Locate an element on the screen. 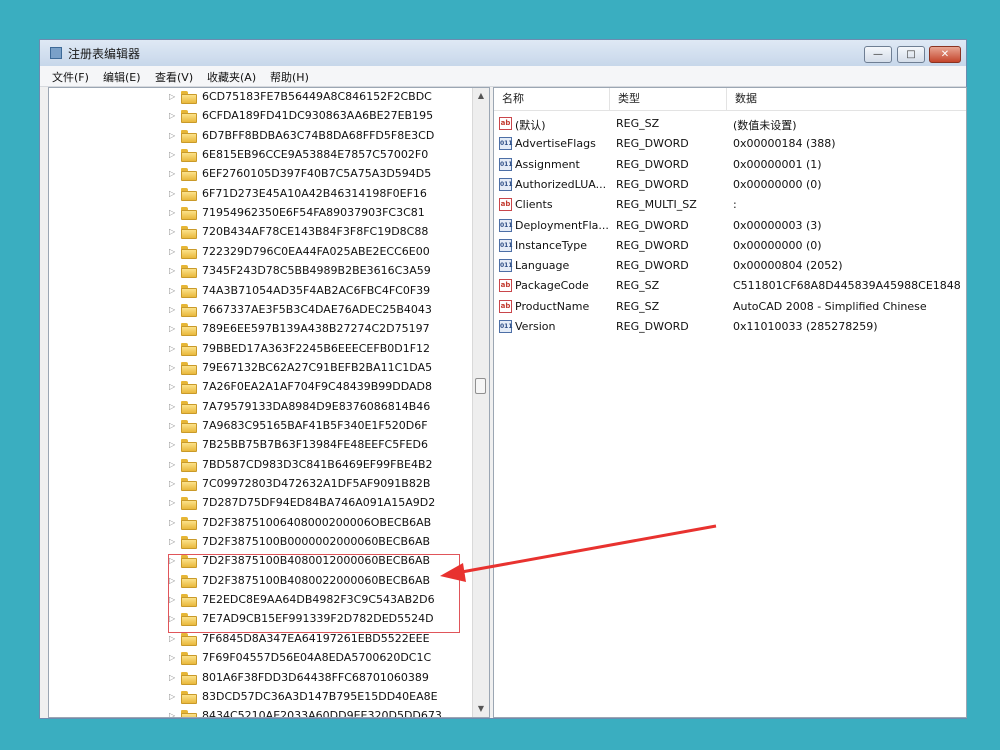 The image size is (1000, 750). tree-key-row: ▷ 83DCD57DC36A3D147B795E15DD40EA8E is located at coordinates (260, 697).